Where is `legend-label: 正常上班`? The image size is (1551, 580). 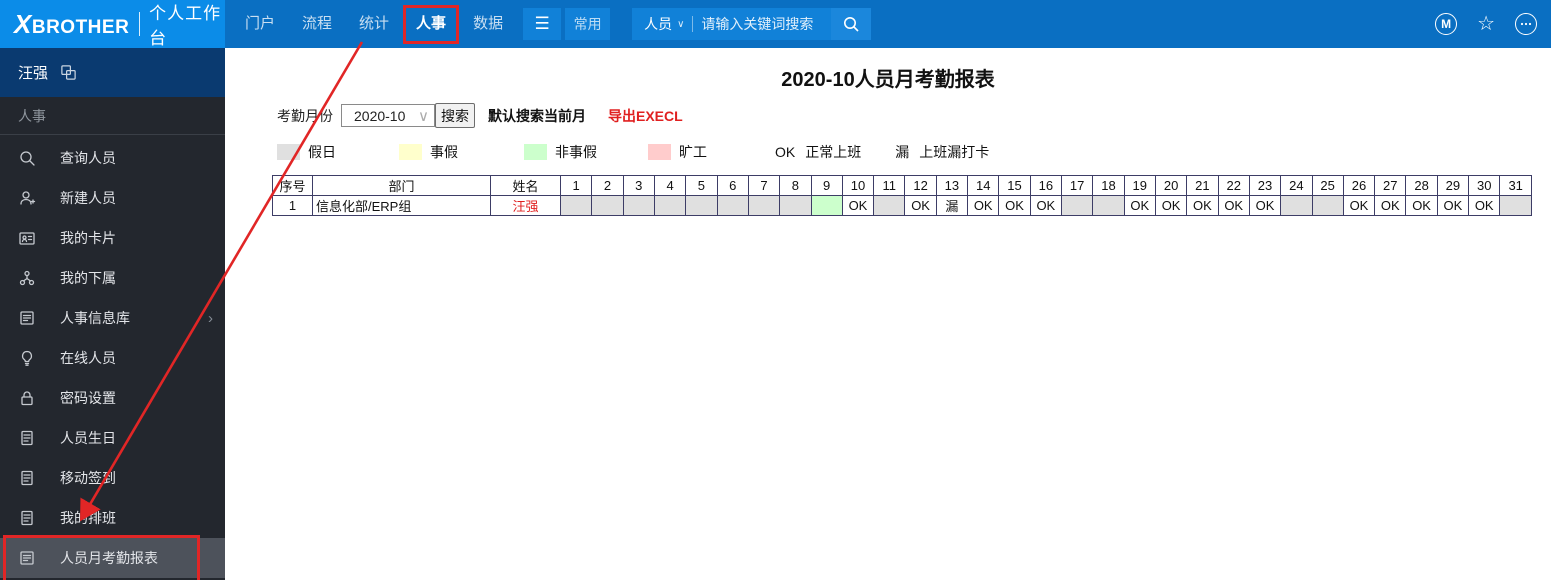 legend-label: 正常上班 is located at coordinates (833, 152).